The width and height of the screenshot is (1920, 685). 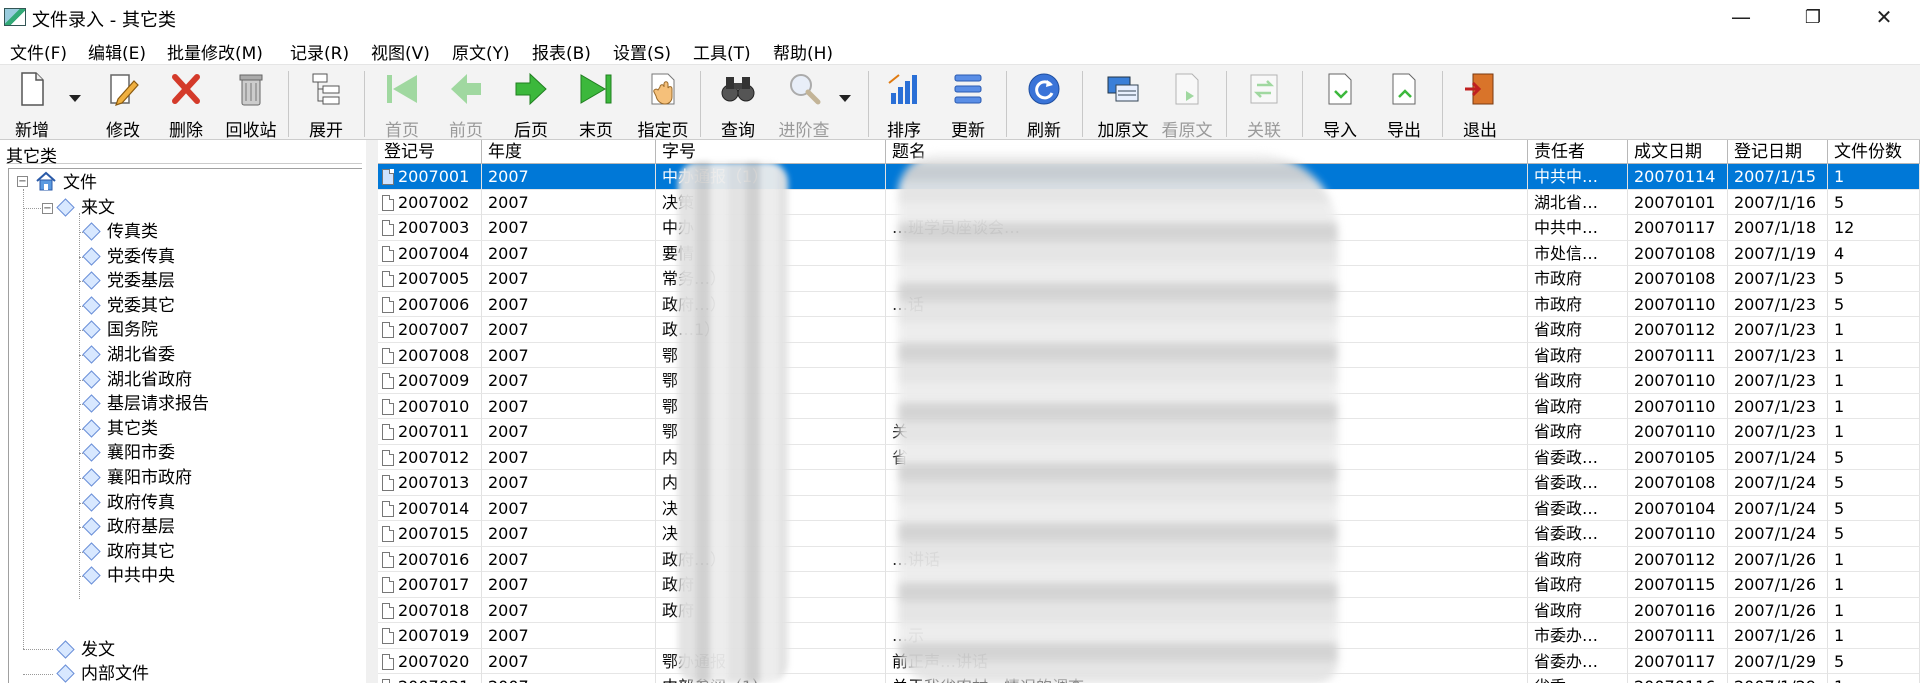 What do you see at coordinates (1578, 152) in the screenshot?
I see `column-header-responsible: 责任者` at bounding box center [1578, 152].